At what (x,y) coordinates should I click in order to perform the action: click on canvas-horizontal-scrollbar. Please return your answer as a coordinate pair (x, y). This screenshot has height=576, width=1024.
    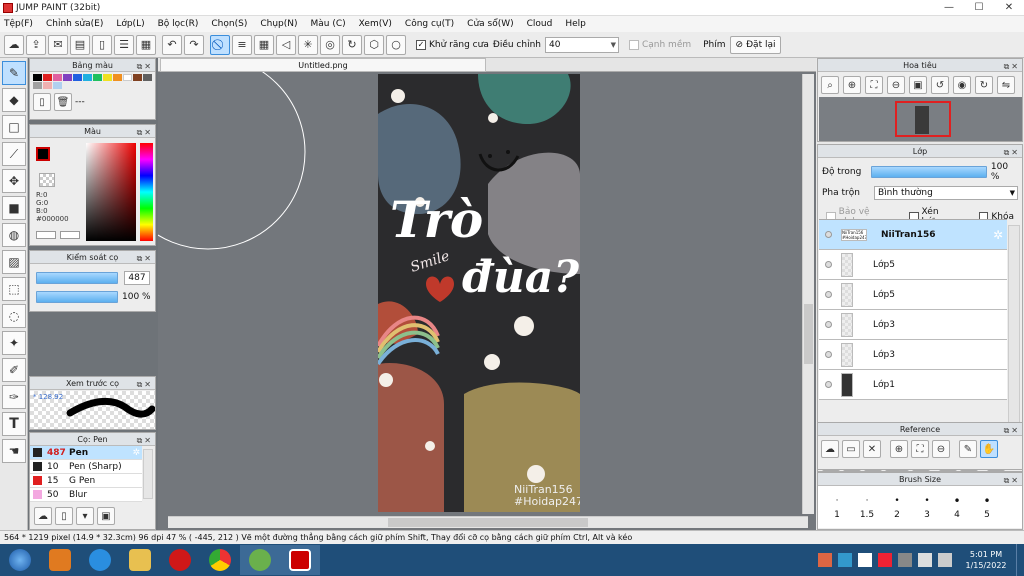
    Looking at the image, I should click on (488, 522).